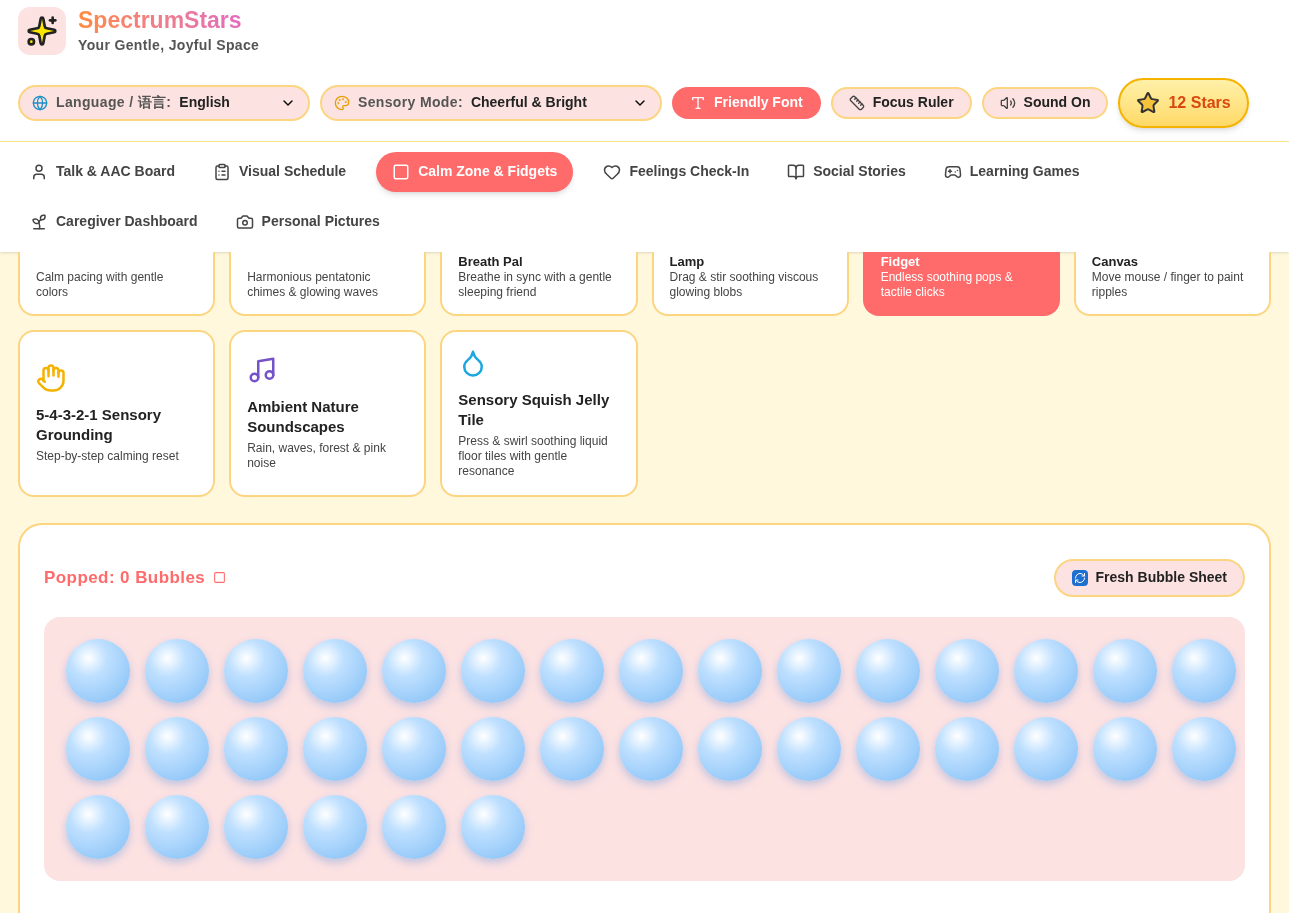  Describe the element at coordinates (1045, 102) in the screenshot. I see `toggle-button: Sound On` at that location.